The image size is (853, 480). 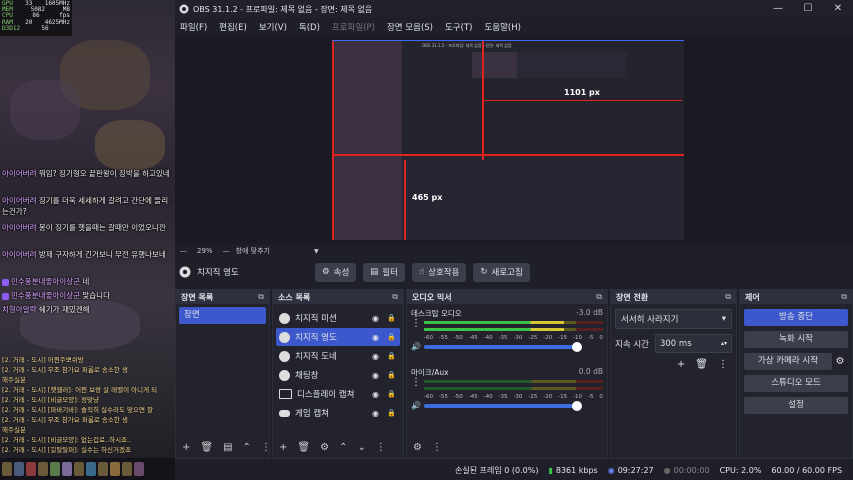 What do you see at coordinates (218, 273) in the screenshot?
I see `selected-source-name: 치지직 영도` at bounding box center [218, 273].